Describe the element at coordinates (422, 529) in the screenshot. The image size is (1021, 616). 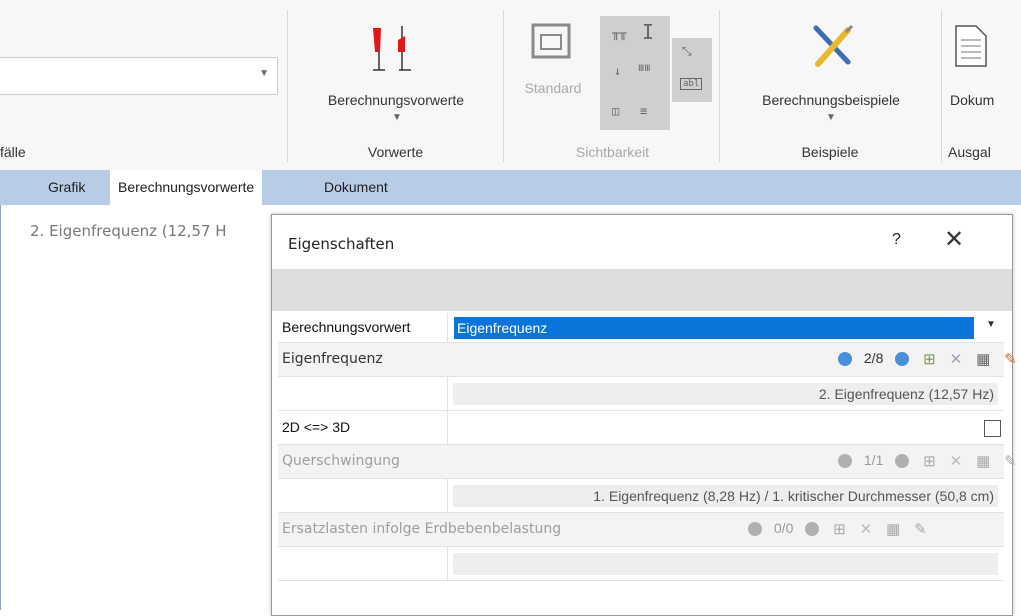
I see `section-title-ersatzlasten: Ersatzlasten infolge Erdbebenbelastung` at that location.